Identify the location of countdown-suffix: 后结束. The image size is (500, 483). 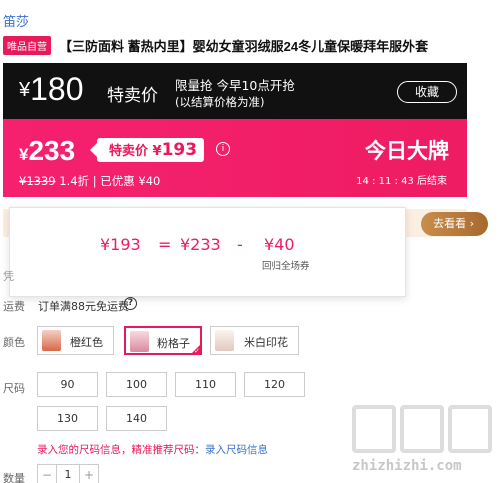
(432, 181).